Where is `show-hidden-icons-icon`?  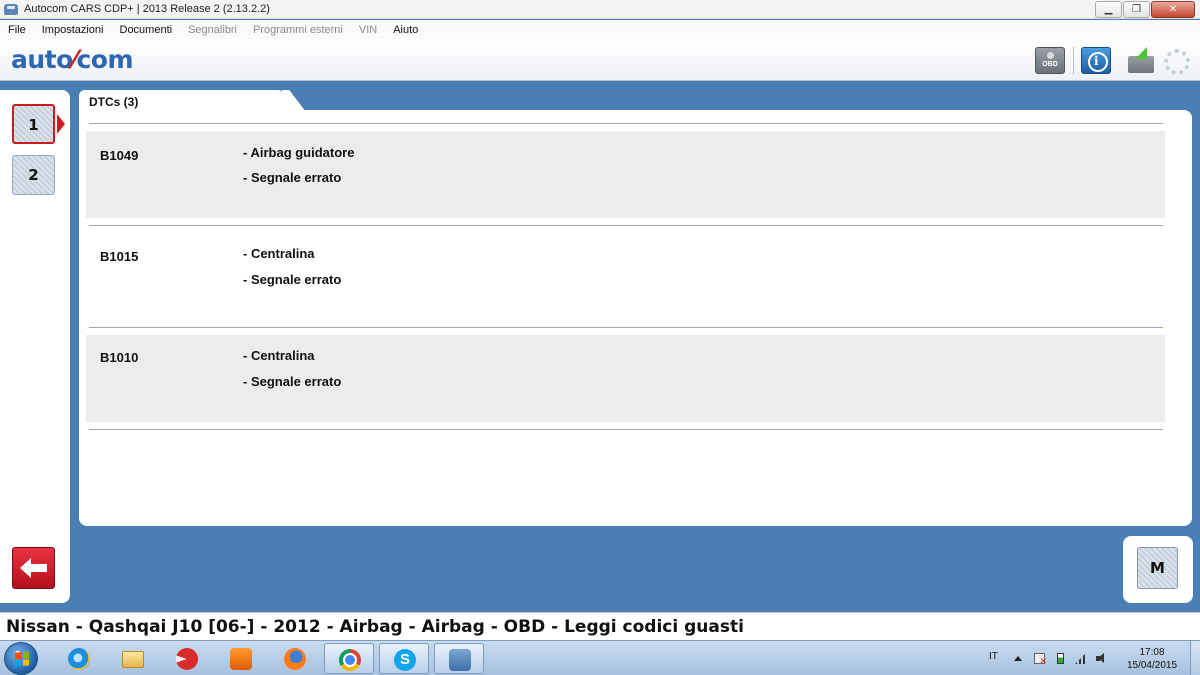 show-hidden-icons-icon is located at coordinates (1018, 658).